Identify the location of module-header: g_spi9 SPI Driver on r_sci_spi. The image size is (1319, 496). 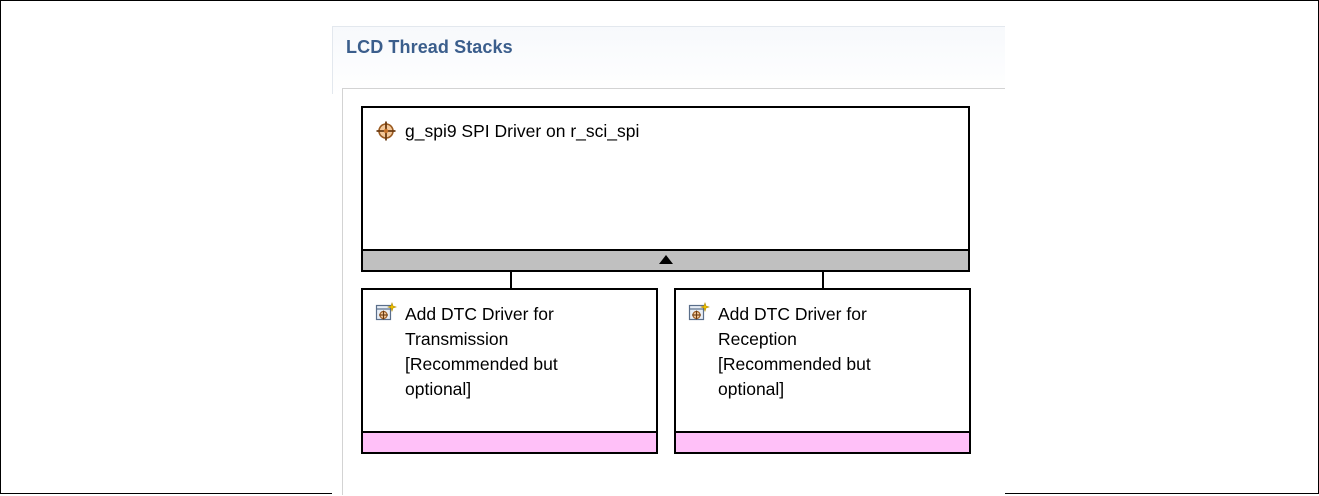
(507, 131).